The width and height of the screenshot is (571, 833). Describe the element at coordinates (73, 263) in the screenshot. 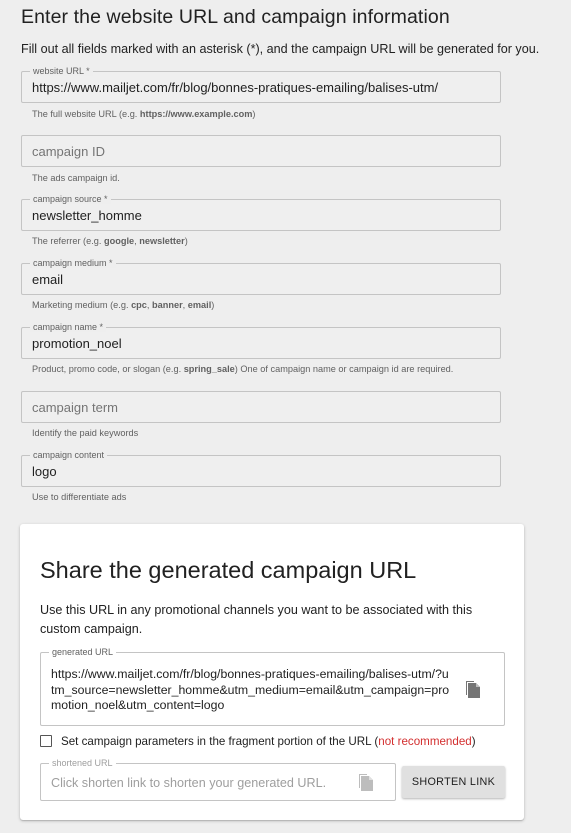

I see `campaign-medium-label: campaign medium *` at that location.